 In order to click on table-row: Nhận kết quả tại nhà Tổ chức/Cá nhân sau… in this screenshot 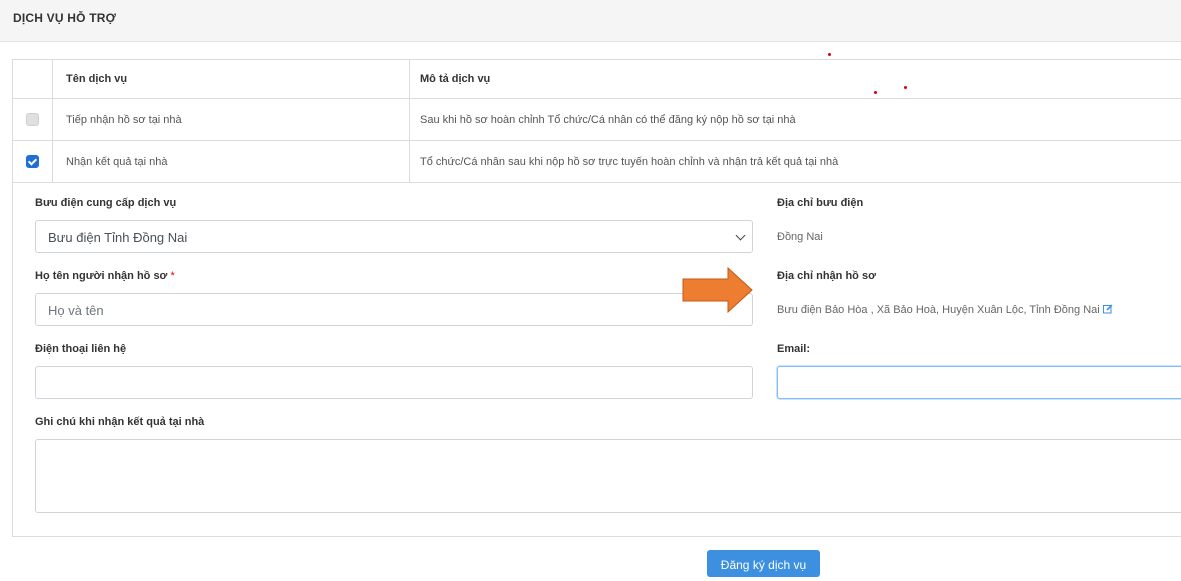, I will do `click(597, 162)`.